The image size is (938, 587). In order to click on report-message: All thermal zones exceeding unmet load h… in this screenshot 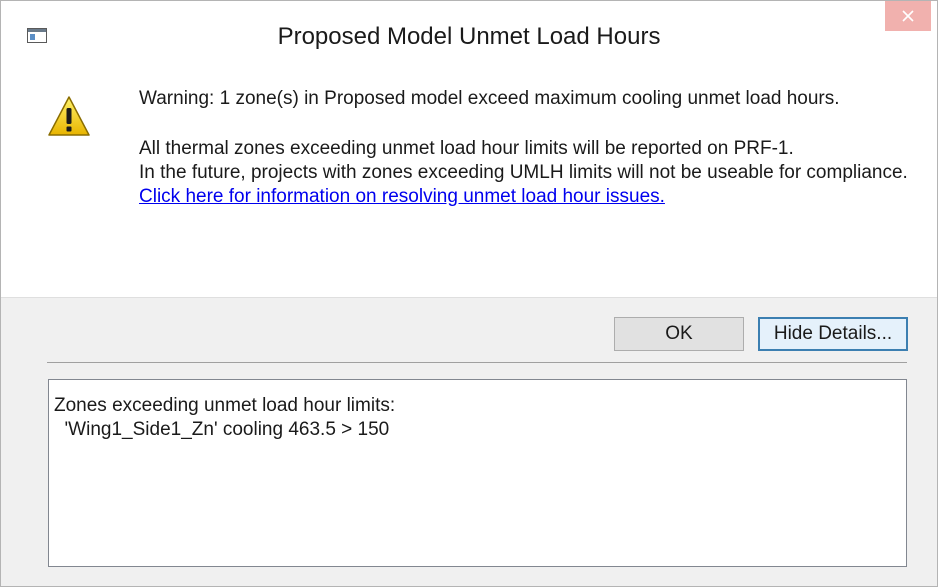, I will do `click(466, 148)`.